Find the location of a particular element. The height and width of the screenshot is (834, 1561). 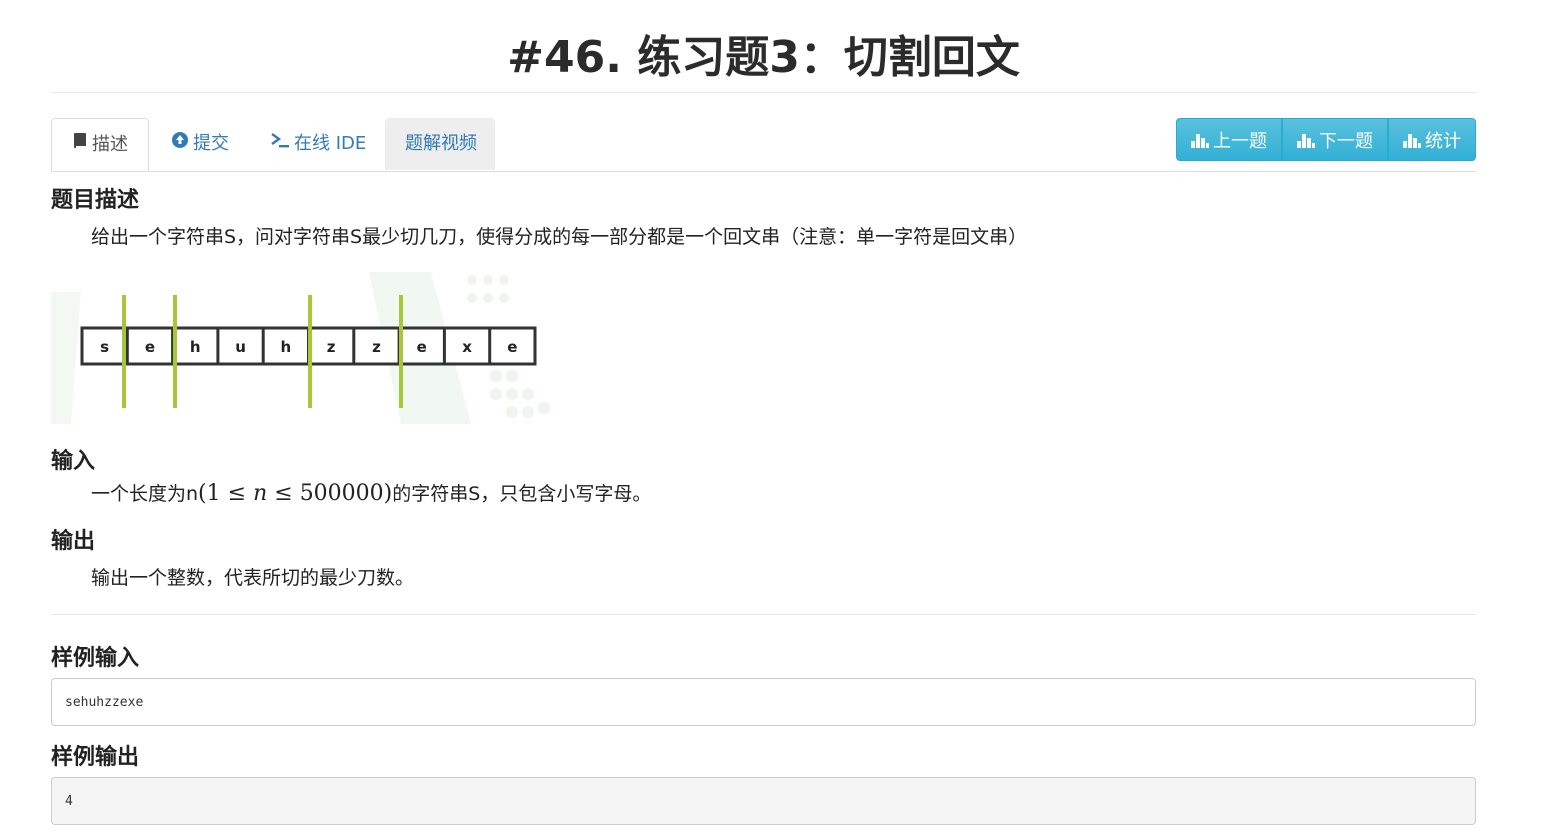

tab-solution-video: 题解视频 is located at coordinates (440, 144).